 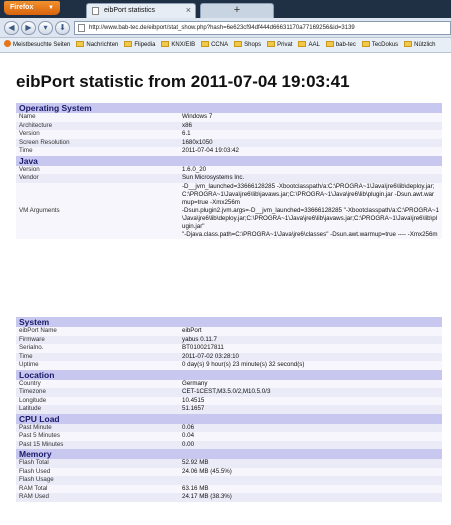 What do you see at coordinates (229, 480) in the screenshot?
I see `table-row: Flash Usage` at bounding box center [229, 480].